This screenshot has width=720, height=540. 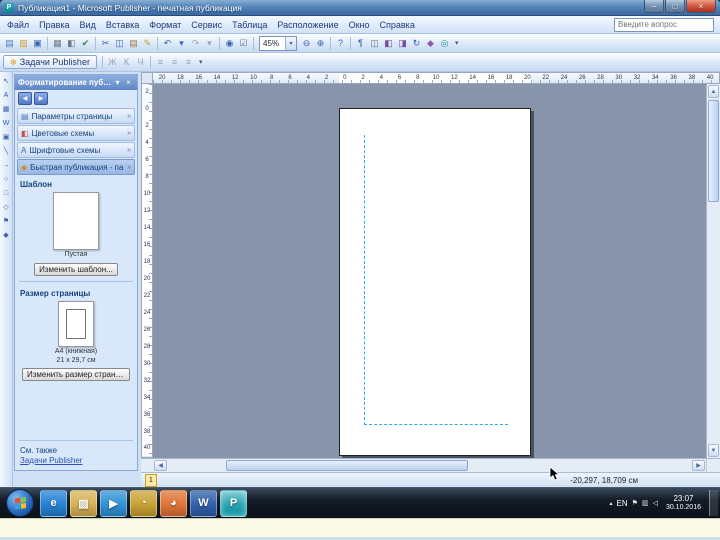 What do you see at coordinates (76, 116) in the screenshot?
I see `section-page-options: ▤ Параметры страницы »` at bounding box center [76, 116].